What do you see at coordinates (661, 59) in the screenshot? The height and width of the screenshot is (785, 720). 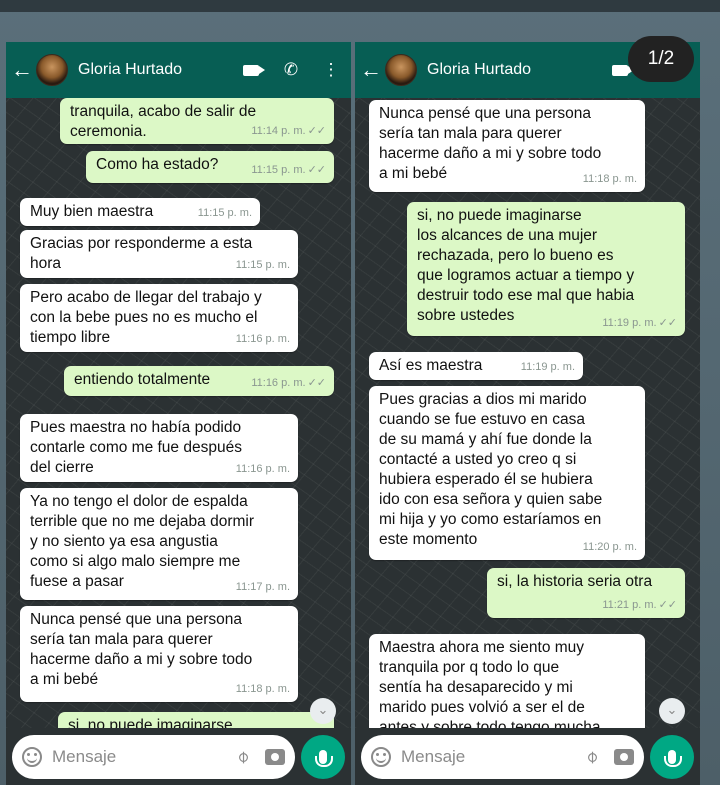 I see `page-indicator-badge: 1/2` at bounding box center [661, 59].